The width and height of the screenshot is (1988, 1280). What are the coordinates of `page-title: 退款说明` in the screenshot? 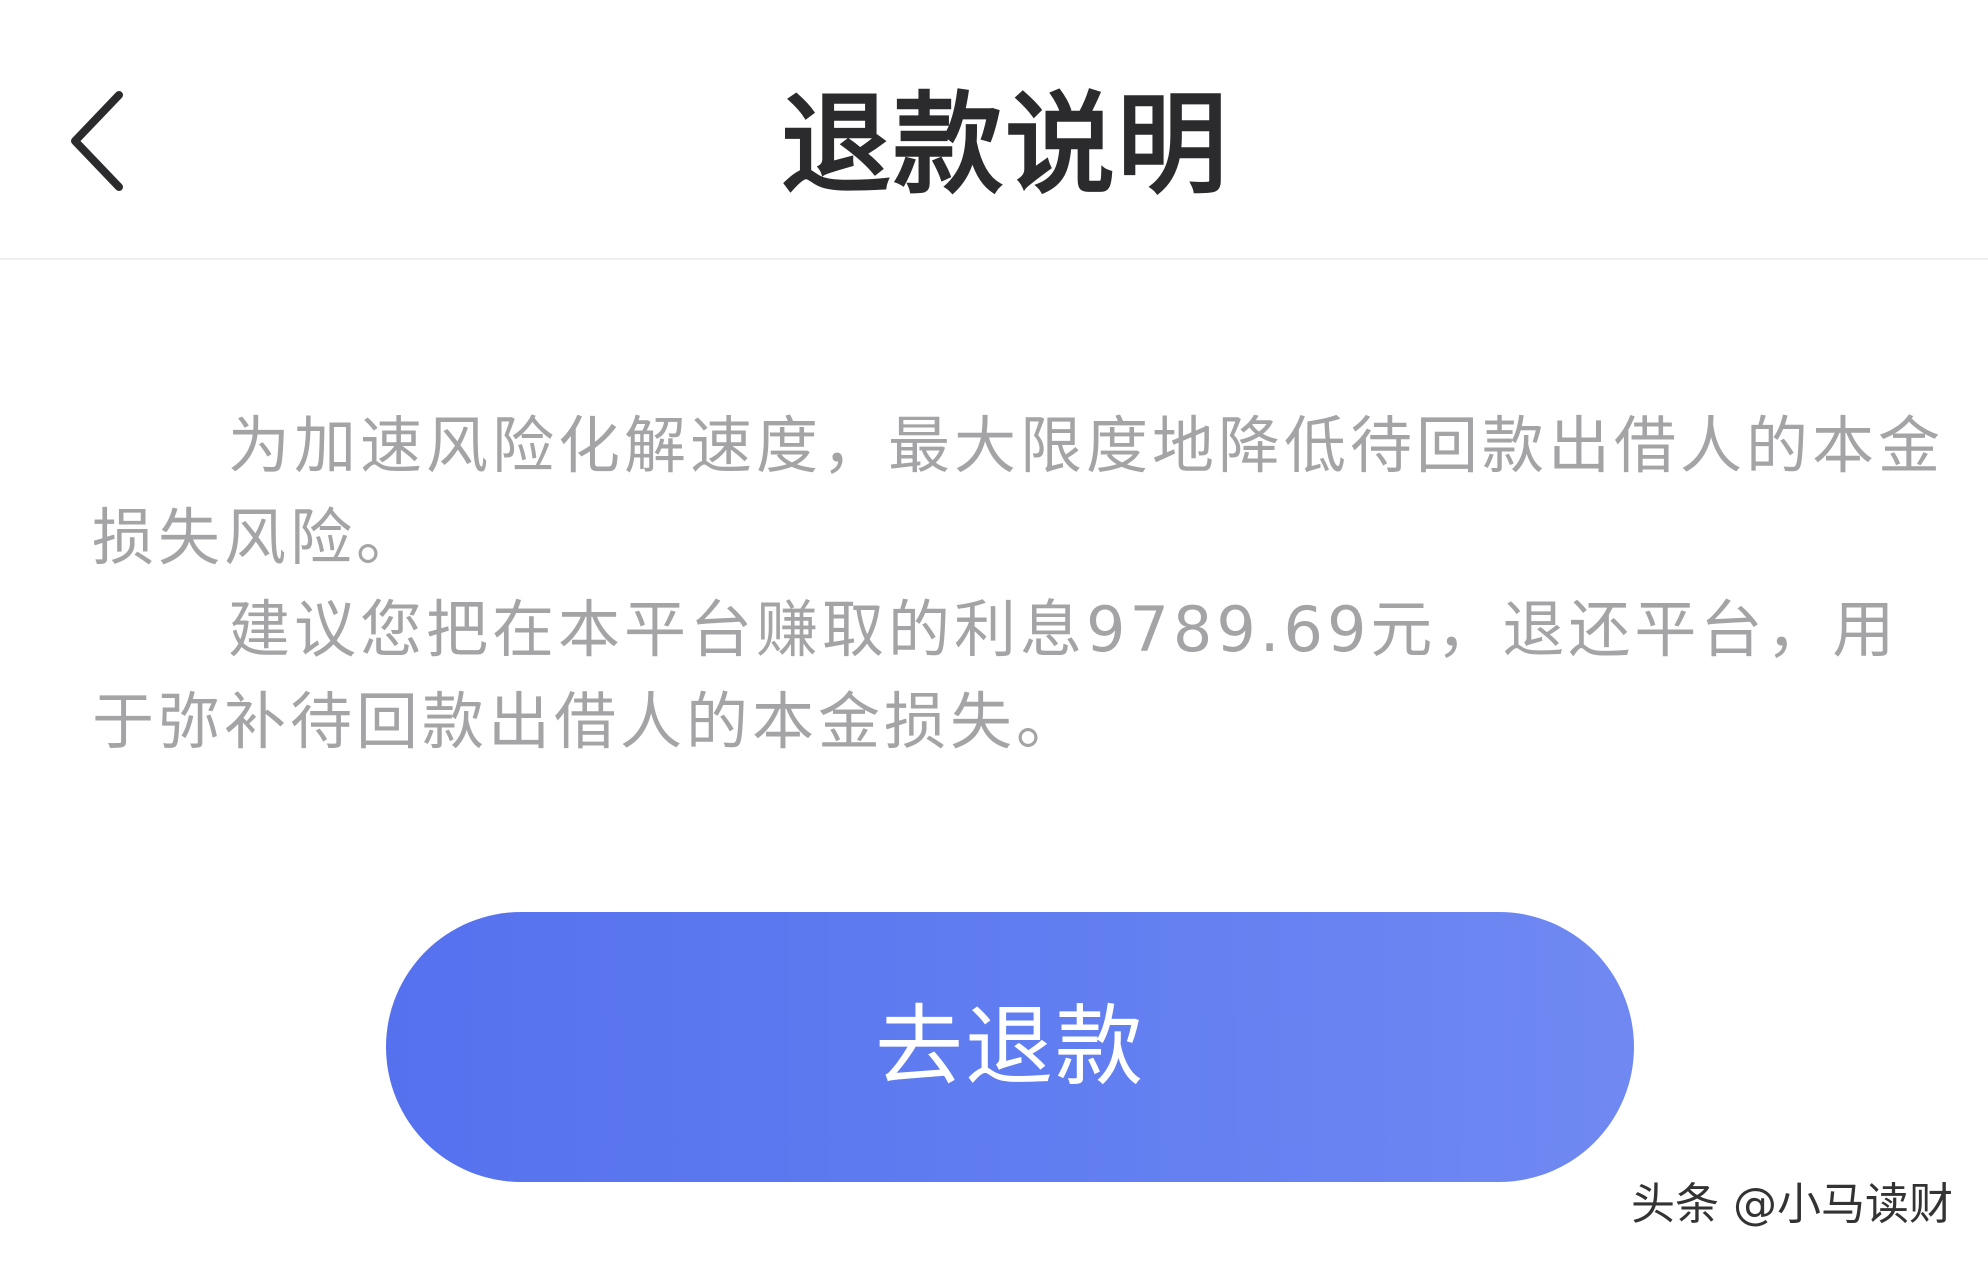 It's located at (1005, 145).